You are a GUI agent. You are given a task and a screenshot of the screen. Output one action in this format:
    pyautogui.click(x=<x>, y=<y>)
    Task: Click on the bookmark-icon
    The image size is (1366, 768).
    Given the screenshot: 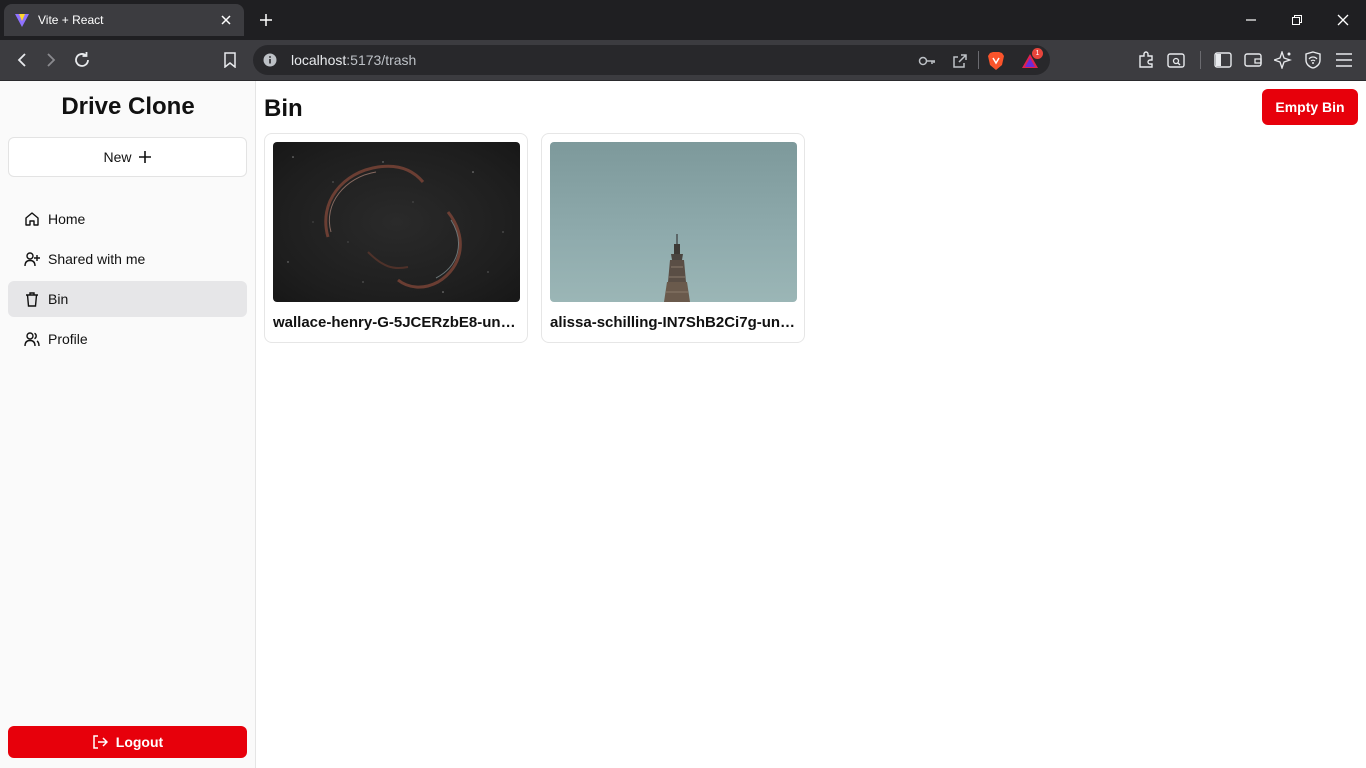 What is the action you would take?
    pyautogui.click(x=230, y=60)
    